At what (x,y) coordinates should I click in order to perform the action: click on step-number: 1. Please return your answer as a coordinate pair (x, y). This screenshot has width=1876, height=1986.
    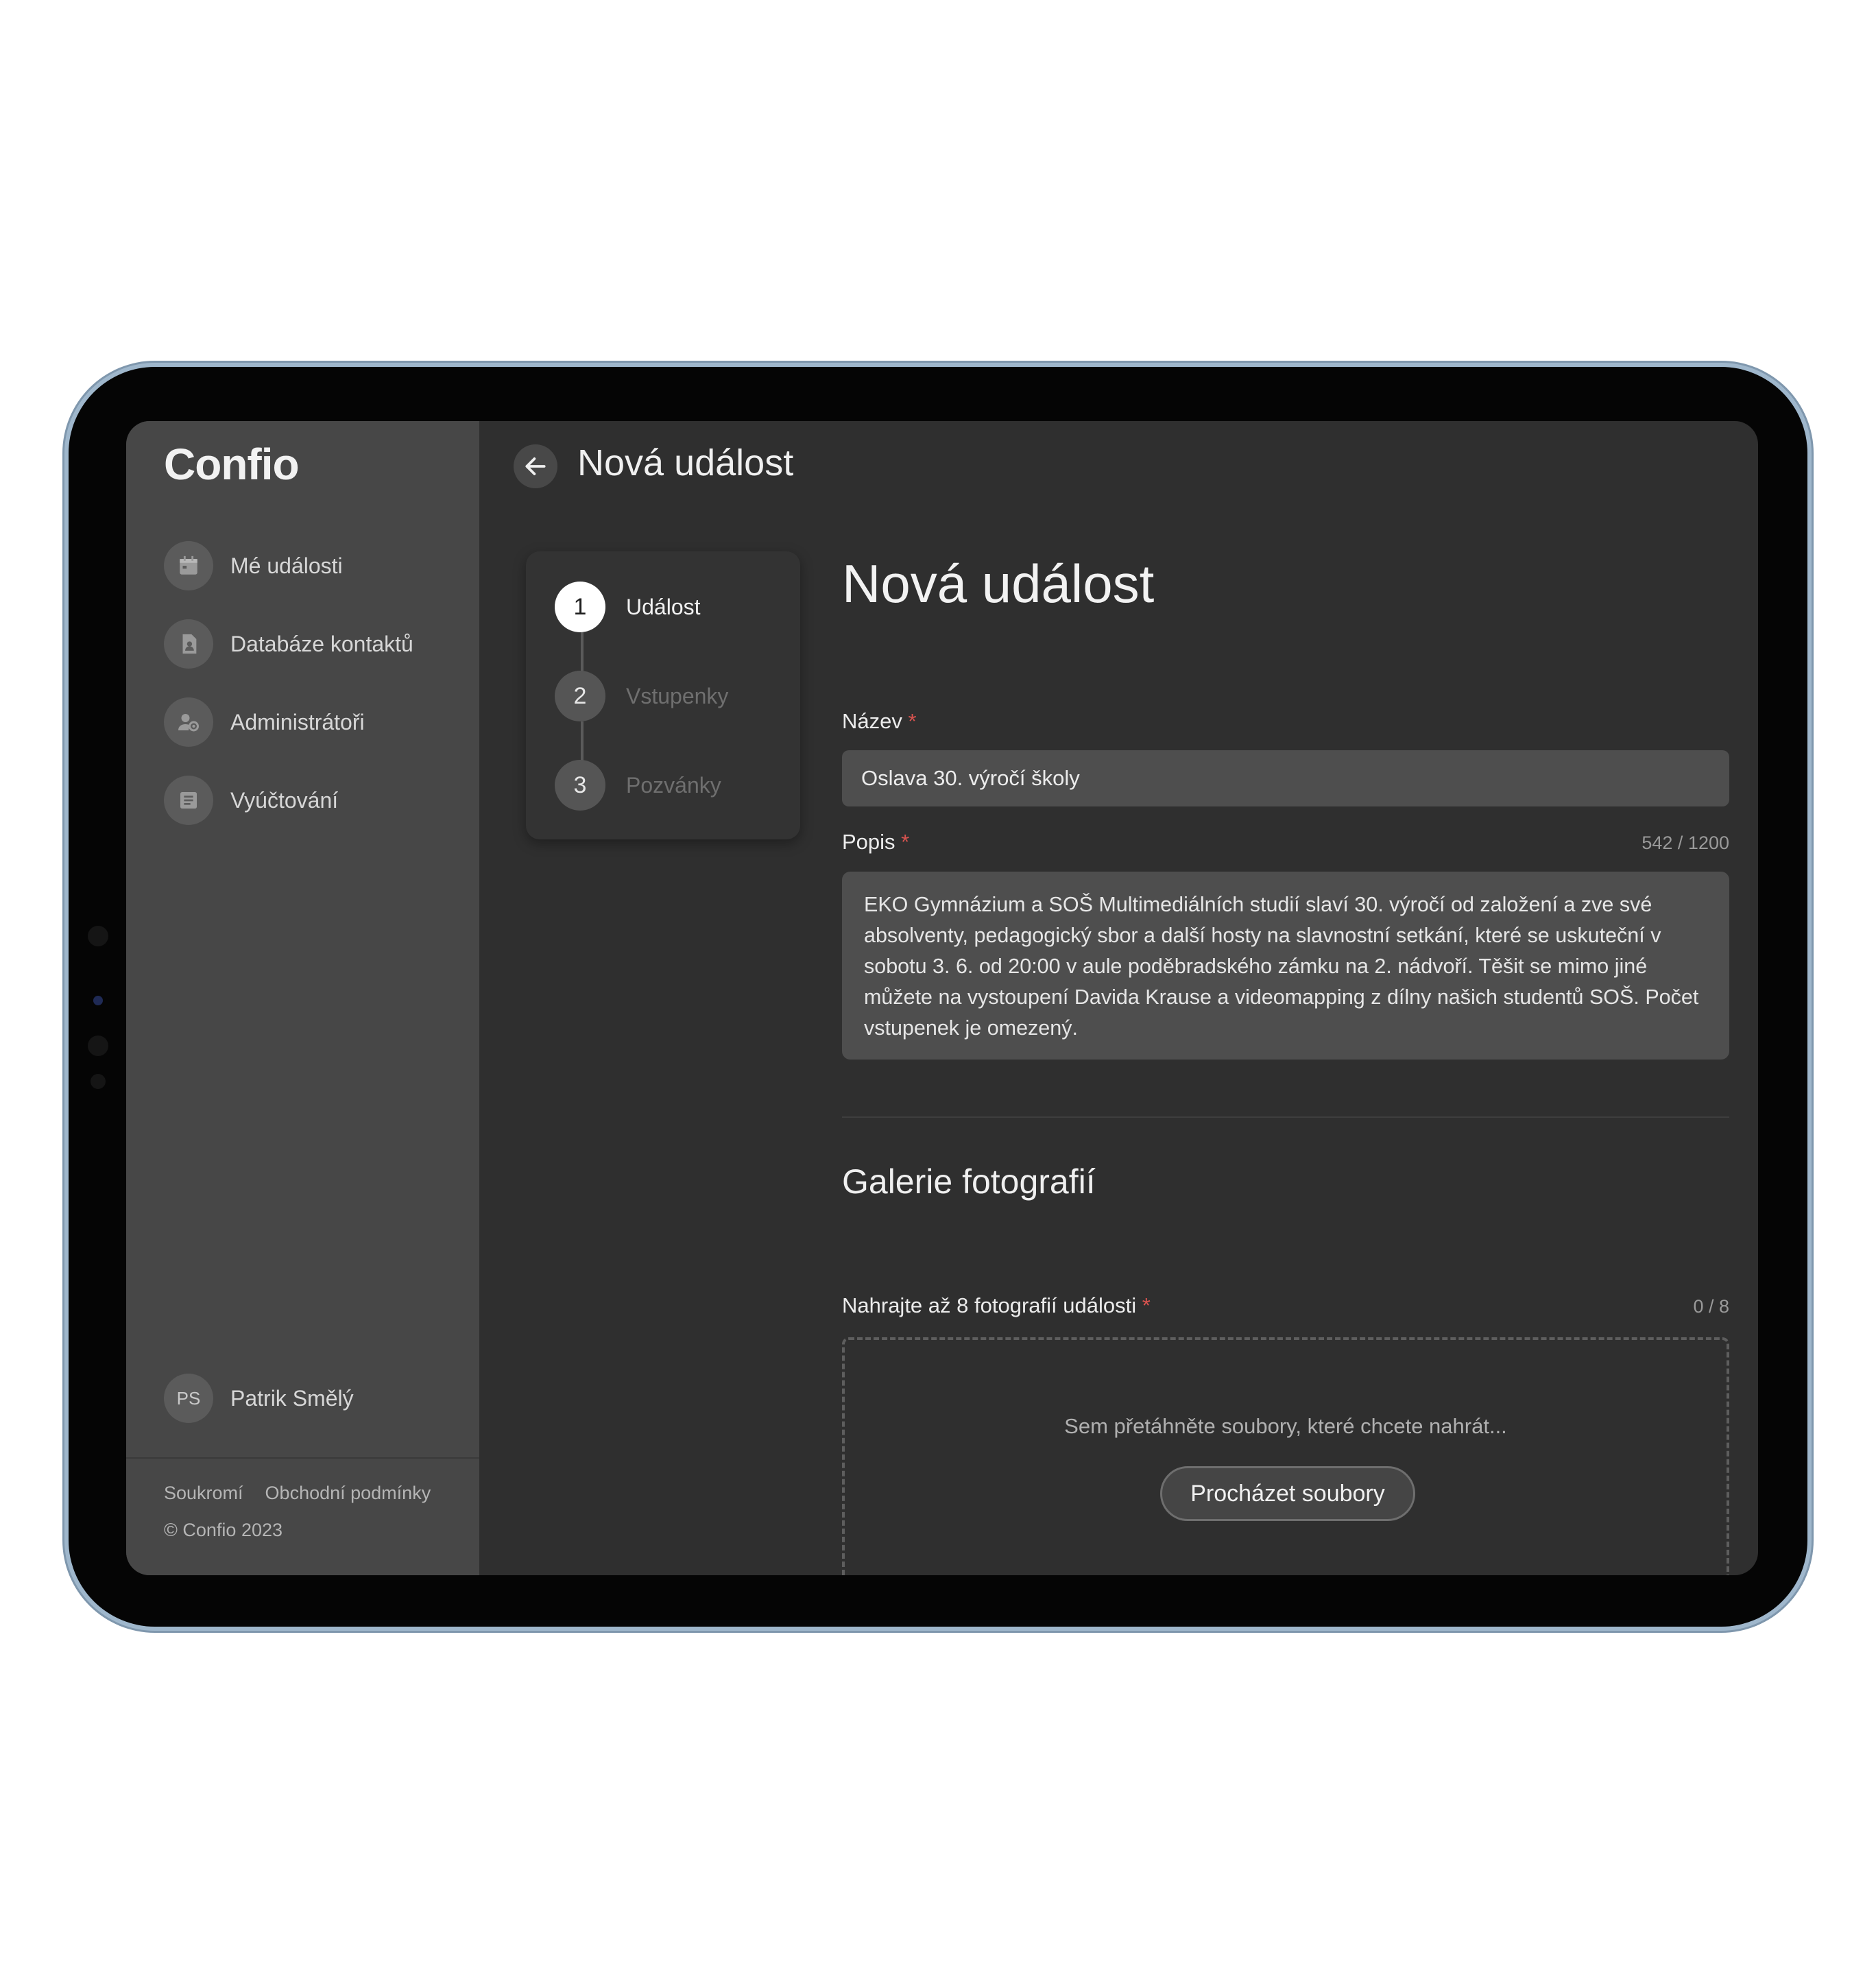
    Looking at the image, I should click on (580, 607).